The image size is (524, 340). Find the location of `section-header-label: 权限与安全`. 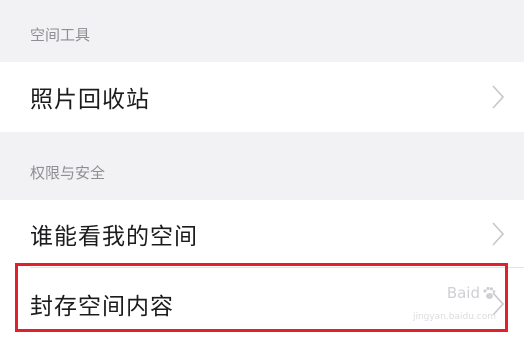

section-header-label: 权限与安全 is located at coordinates (68, 173).